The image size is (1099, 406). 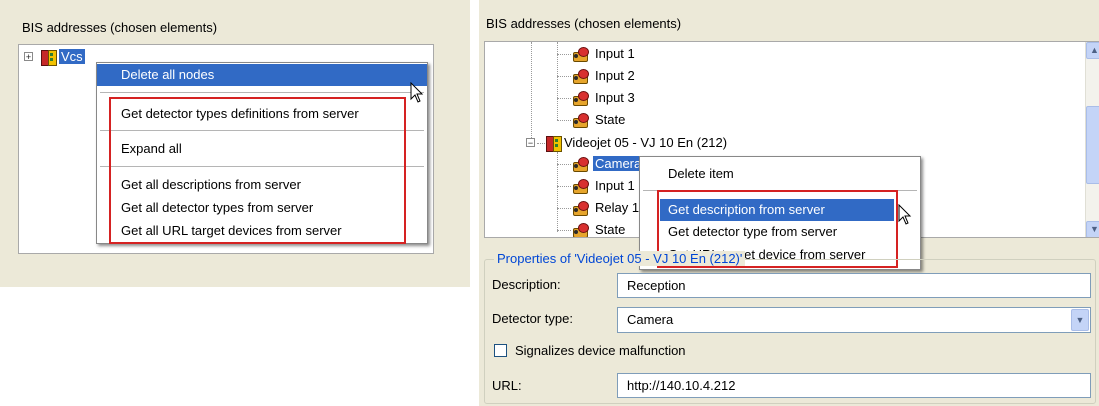 What do you see at coordinates (262, 92) in the screenshot?
I see `menu-separator` at bounding box center [262, 92].